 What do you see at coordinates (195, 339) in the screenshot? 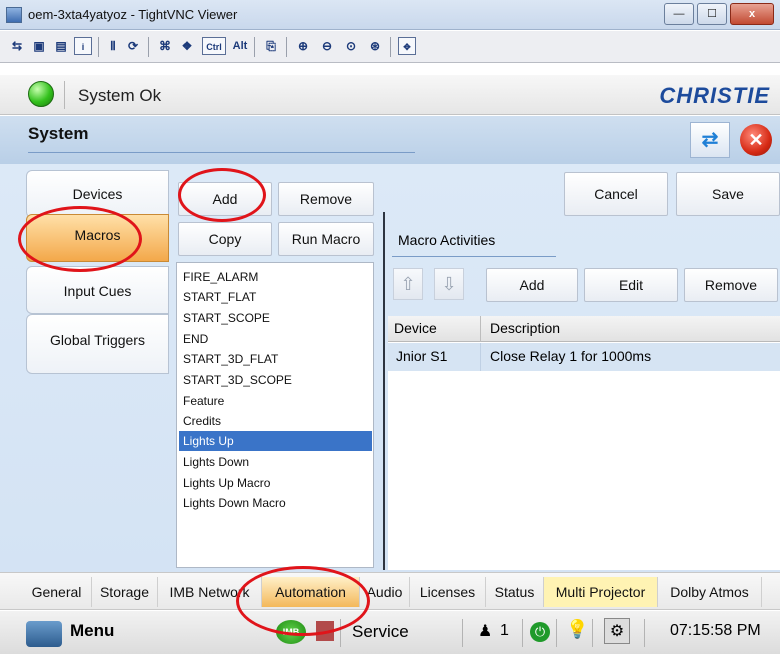
I see `list-item: END` at bounding box center [195, 339].